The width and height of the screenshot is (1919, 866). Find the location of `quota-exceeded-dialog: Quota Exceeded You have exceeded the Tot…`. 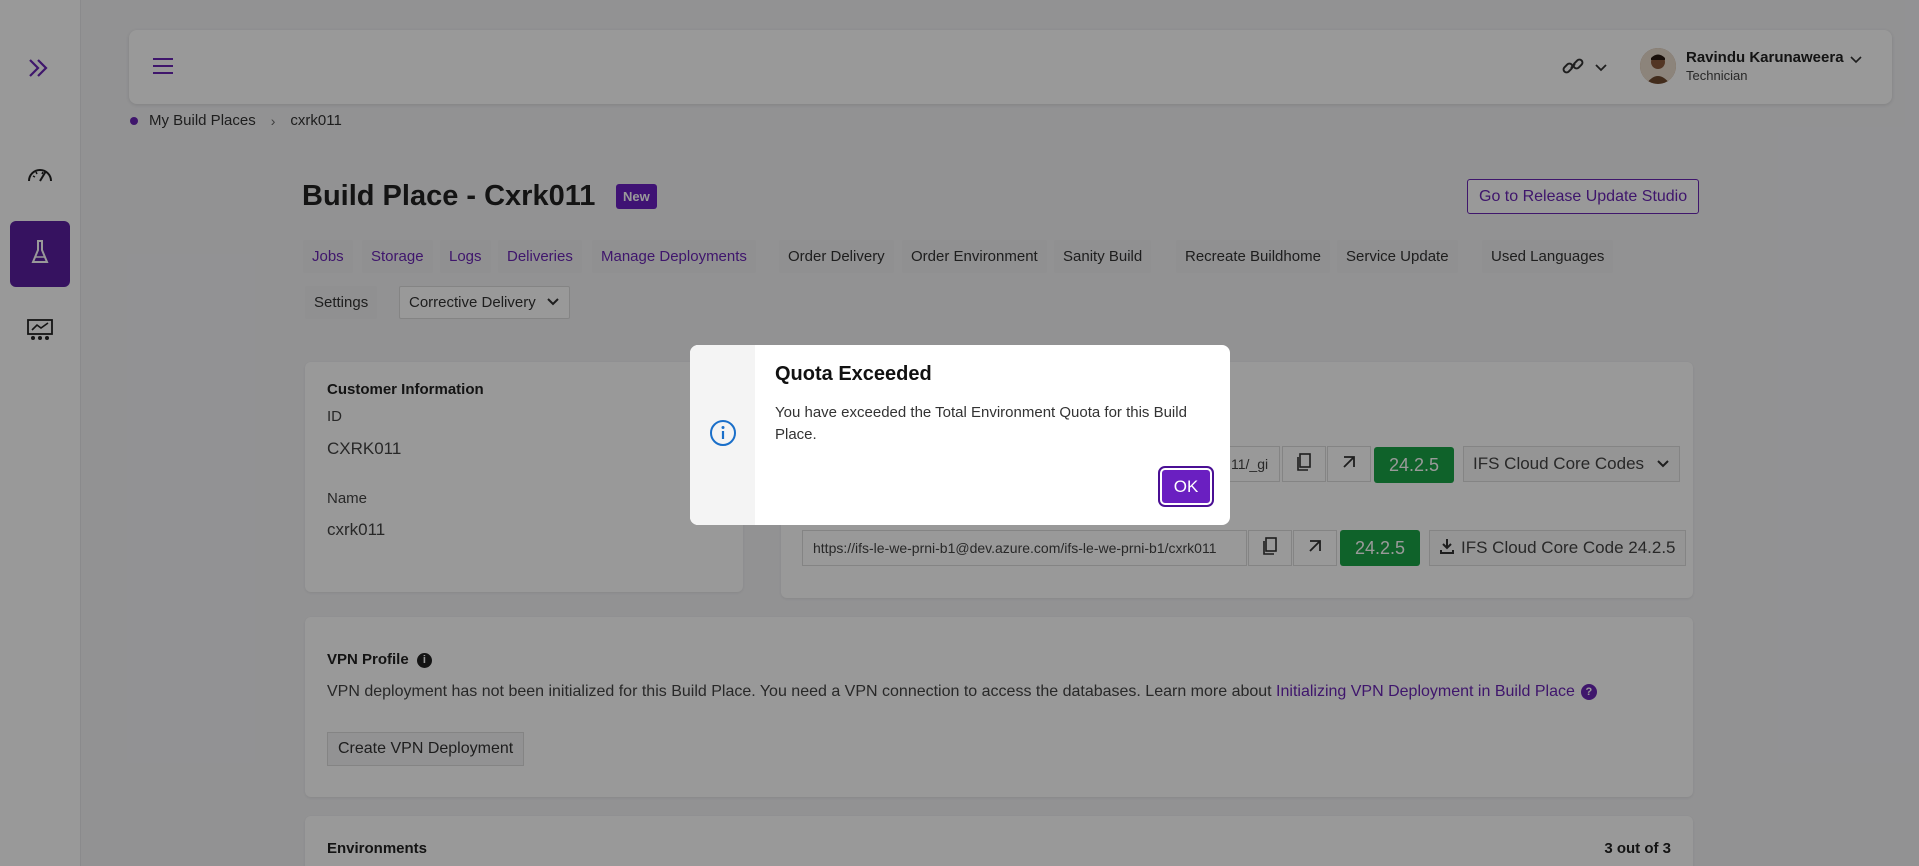

quota-exceeded-dialog: Quota Exceeded You have exceeded the Tot… is located at coordinates (960, 435).